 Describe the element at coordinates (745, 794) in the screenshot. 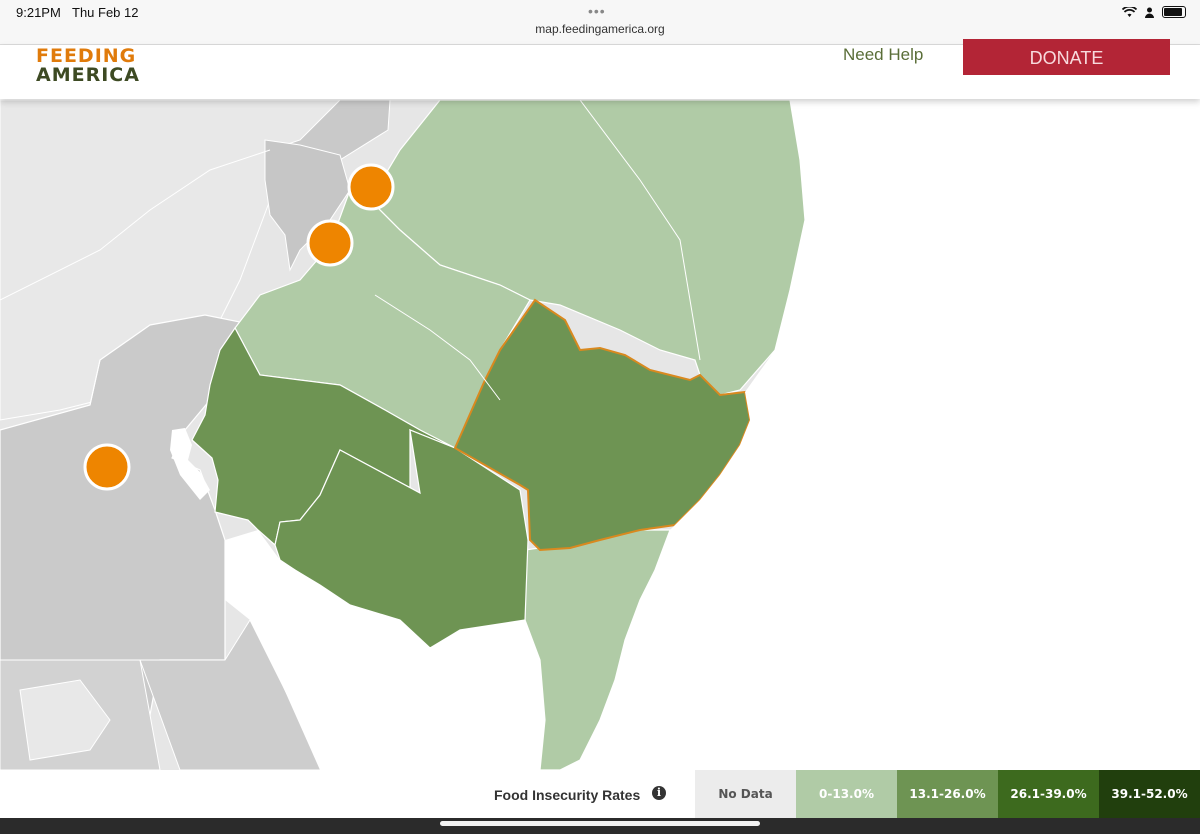

I see `legend-item-no-data: No Data` at that location.